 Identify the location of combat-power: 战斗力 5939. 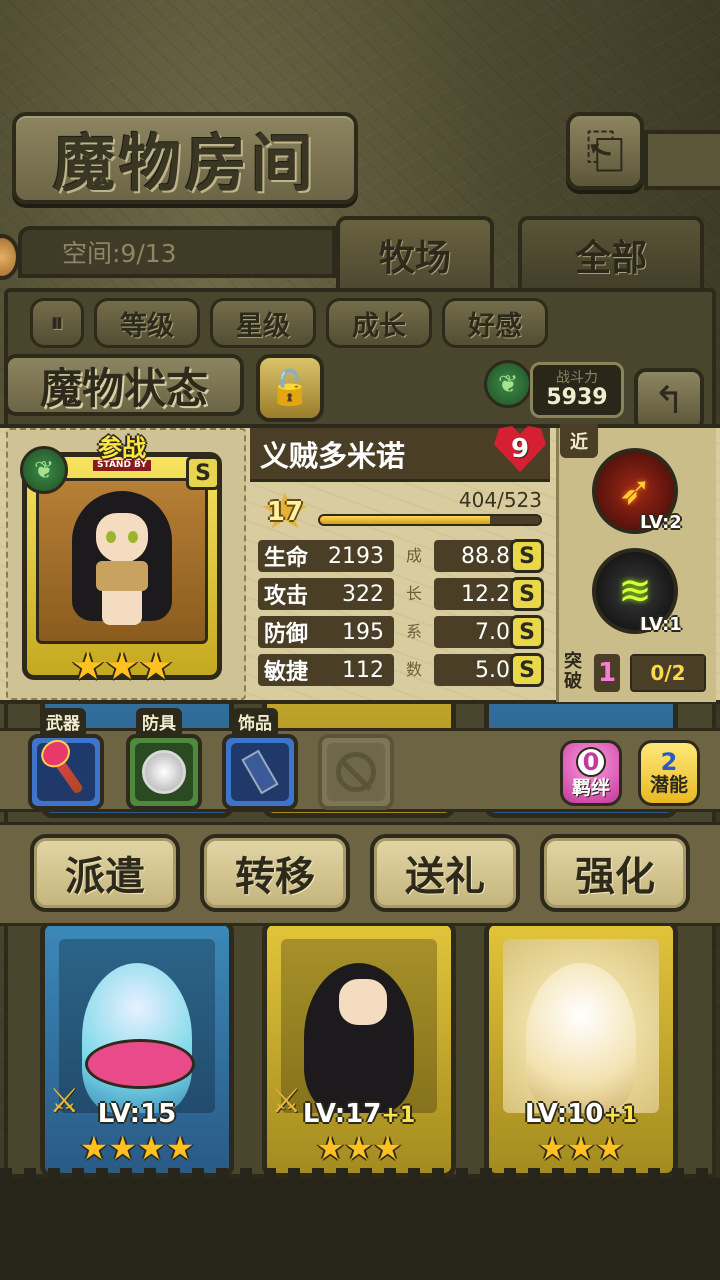
(577, 390).